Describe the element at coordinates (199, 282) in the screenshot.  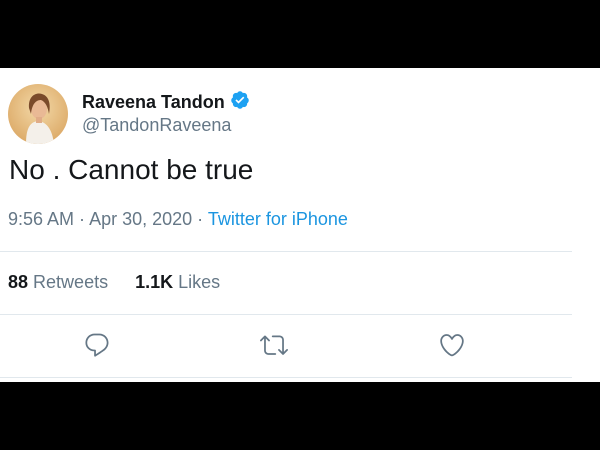
I see `likes-label: Likes` at that location.